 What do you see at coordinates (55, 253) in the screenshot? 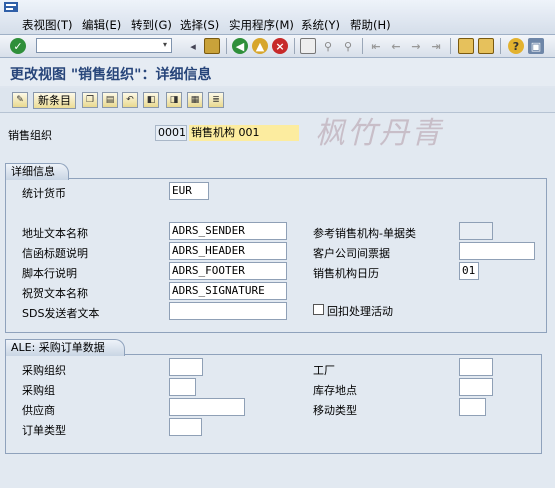
I see `letter-header-label: 信函标题说明` at bounding box center [55, 253].